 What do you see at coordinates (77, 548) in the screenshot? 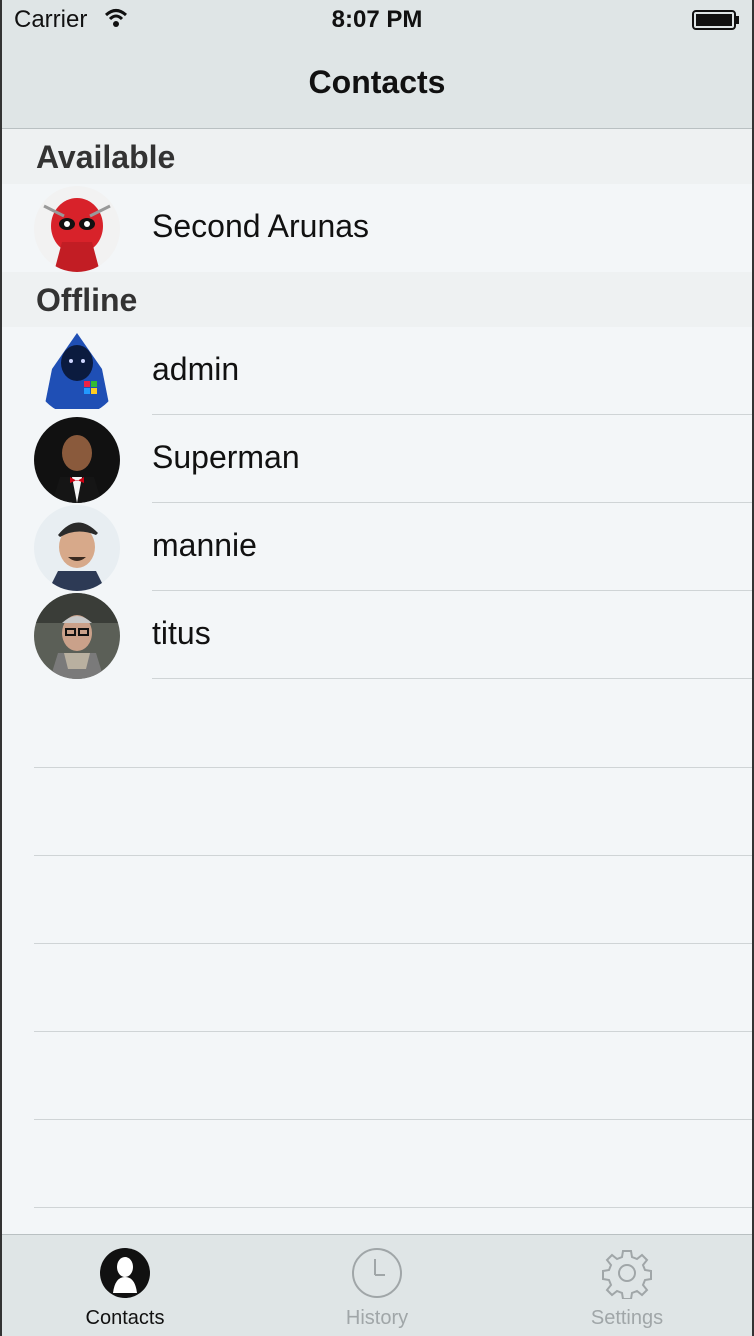
I see `man-cap-avatar` at bounding box center [77, 548].